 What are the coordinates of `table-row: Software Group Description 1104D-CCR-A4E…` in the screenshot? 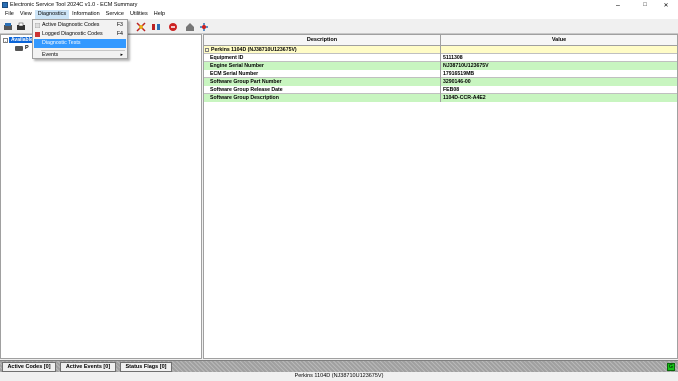 It's located at (440, 98).